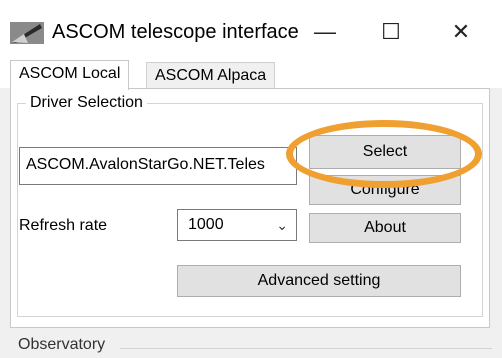 The height and width of the screenshot is (358, 502). Describe the element at coordinates (319, 281) in the screenshot. I see `advanced-setting-button: Advanced setting` at that location.